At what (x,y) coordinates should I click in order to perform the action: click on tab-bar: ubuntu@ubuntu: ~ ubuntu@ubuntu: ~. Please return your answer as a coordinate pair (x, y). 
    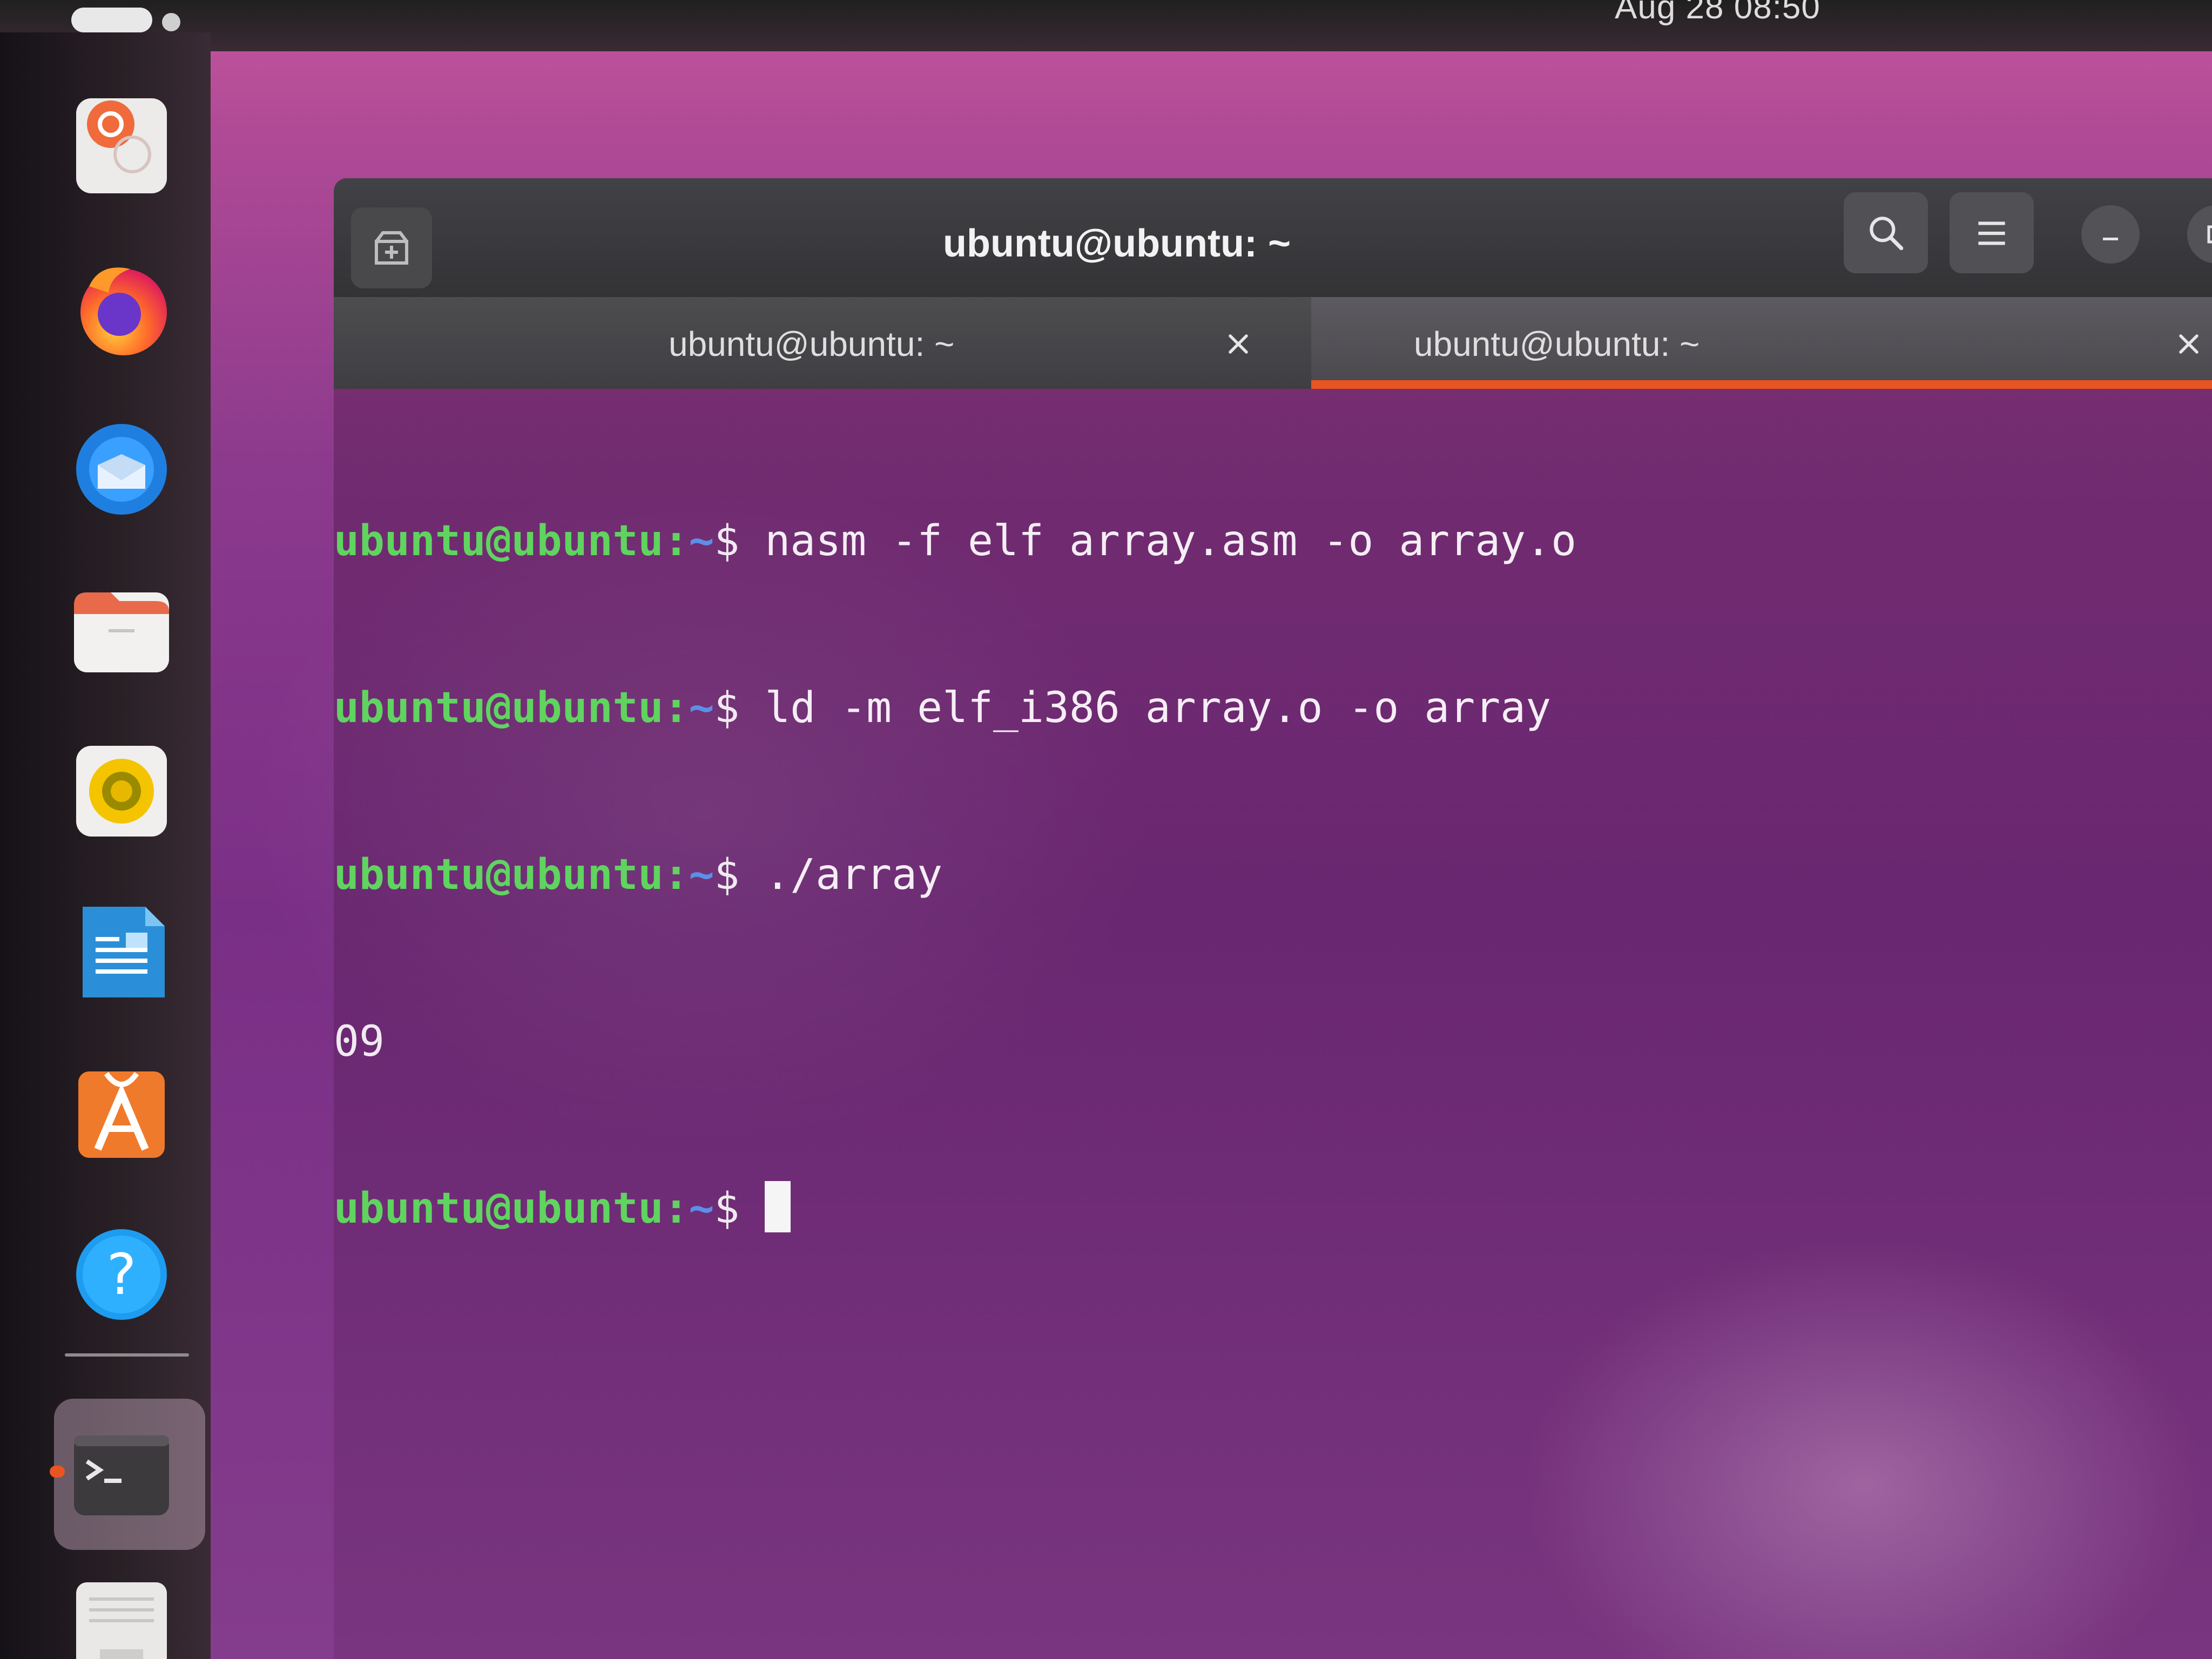
    Looking at the image, I should click on (1273, 343).